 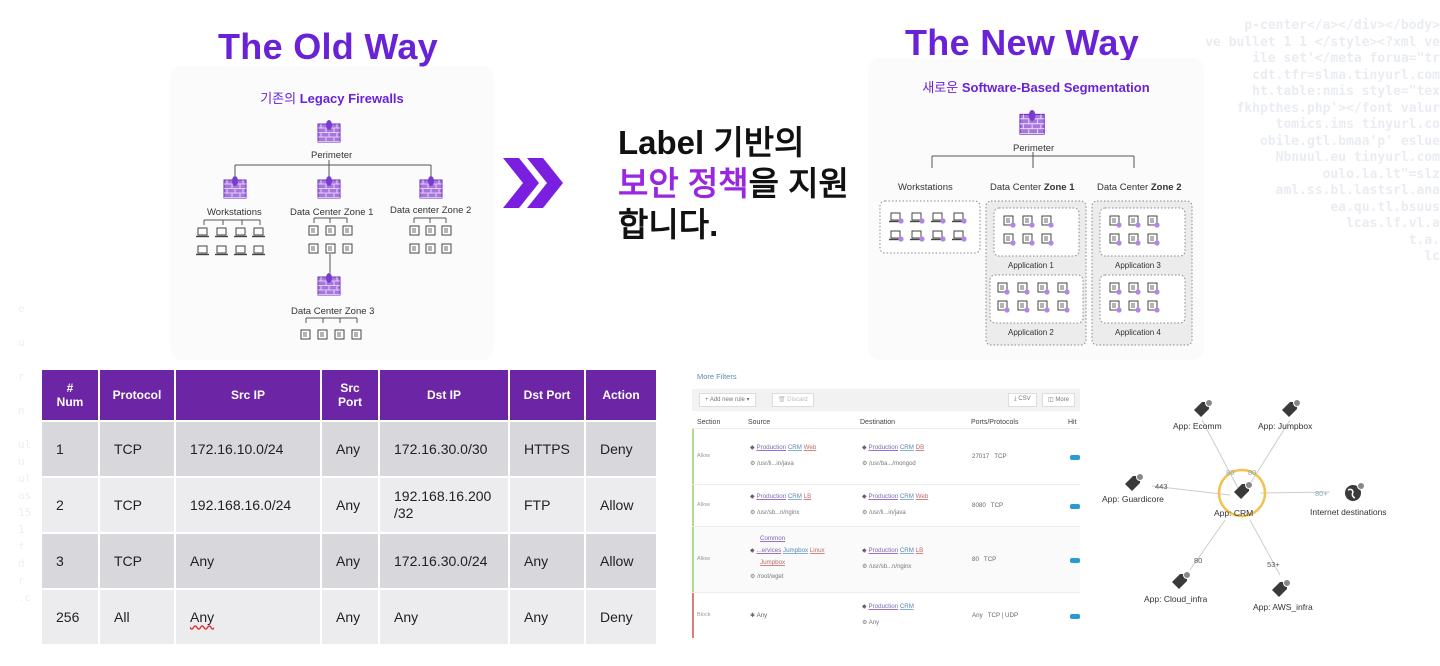 I want to click on laptop-icon, so click(x=221, y=231).